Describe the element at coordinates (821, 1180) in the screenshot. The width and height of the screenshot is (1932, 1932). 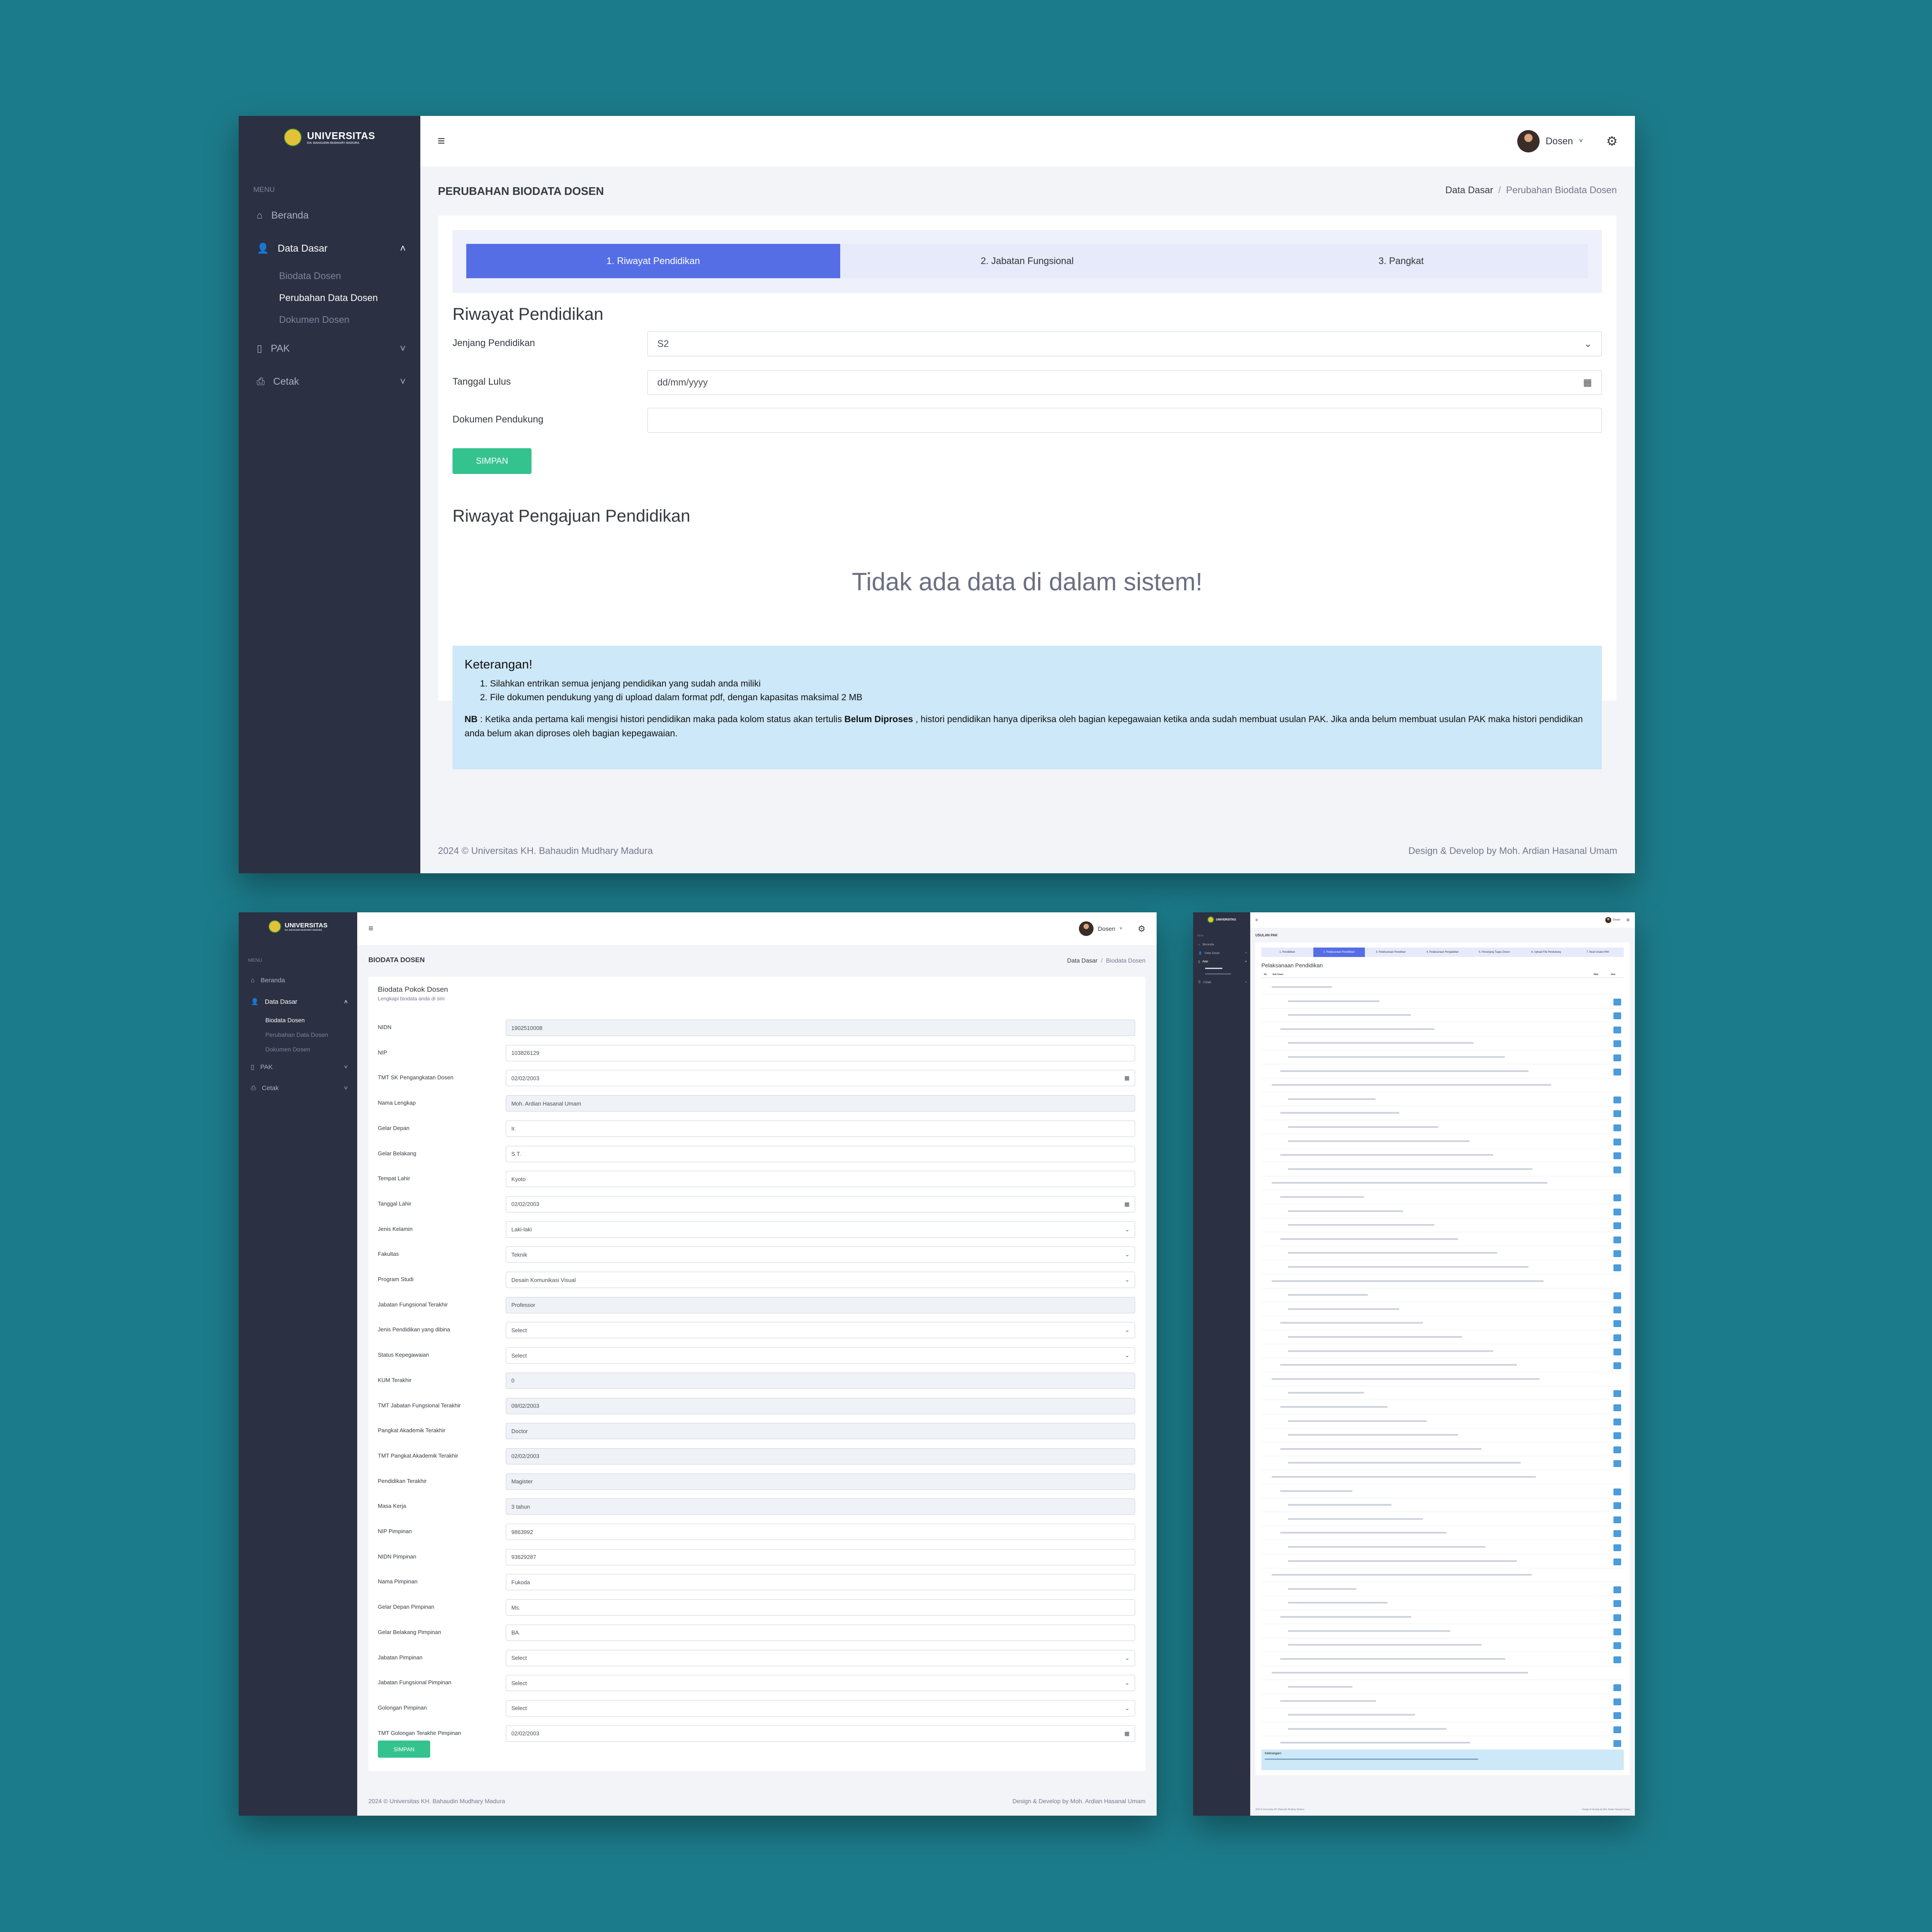
I see `field-input: Kyoto` at that location.